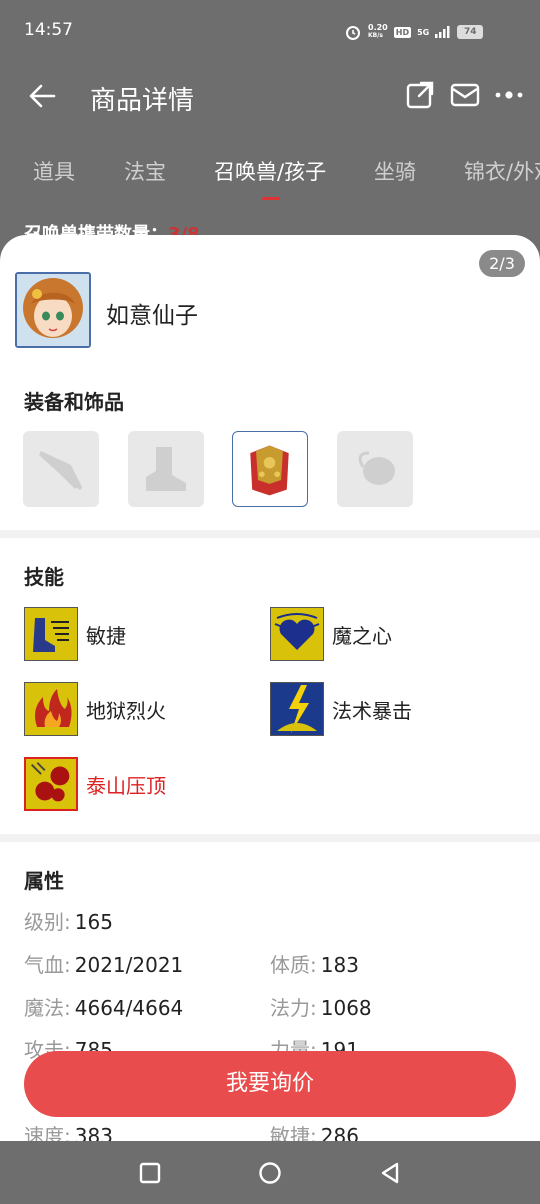 The height and width of the screenshot is (1204, 540). What do you see at coordinates (145, 171) in the screenshot?
I see `tab-treasures: 法宝` at bounding box center [145, 171].